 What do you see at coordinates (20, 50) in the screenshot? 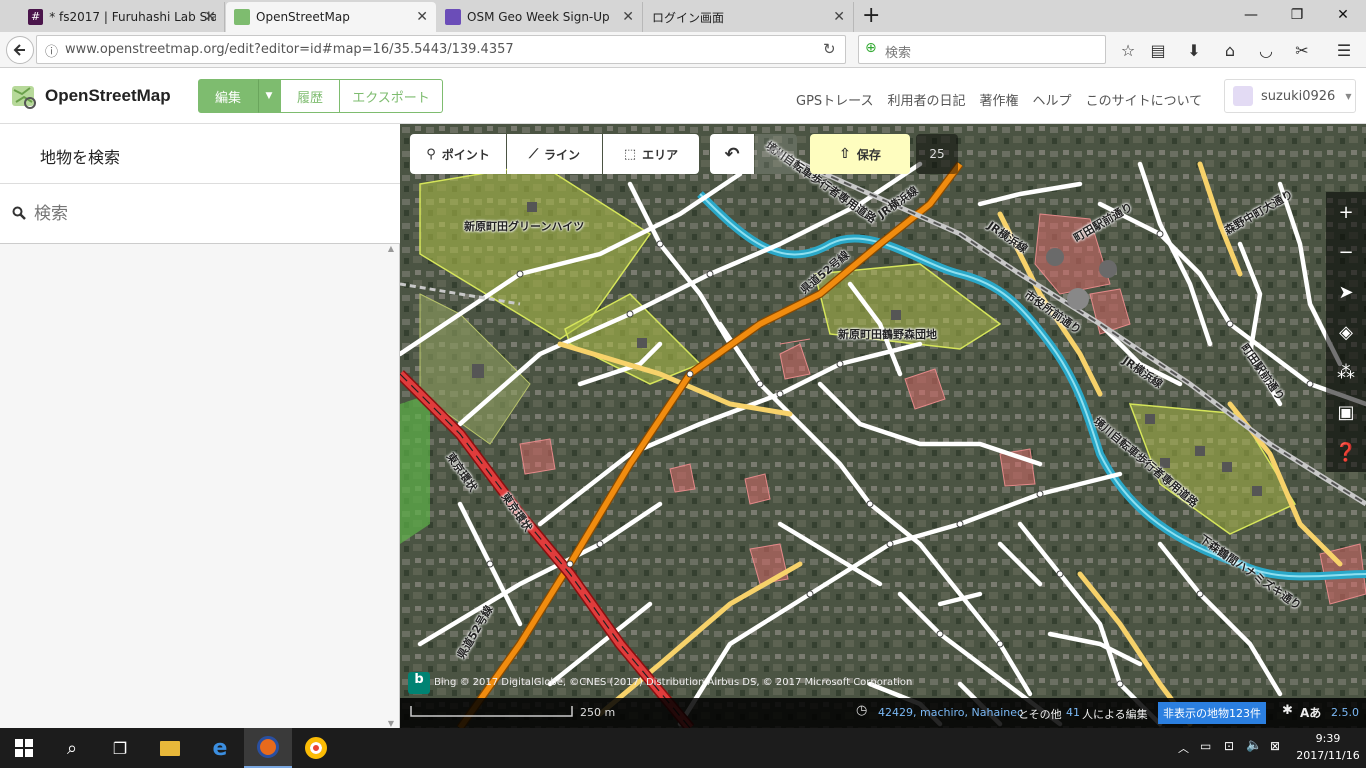
I see `back-button` at bounding box center [20, 50].